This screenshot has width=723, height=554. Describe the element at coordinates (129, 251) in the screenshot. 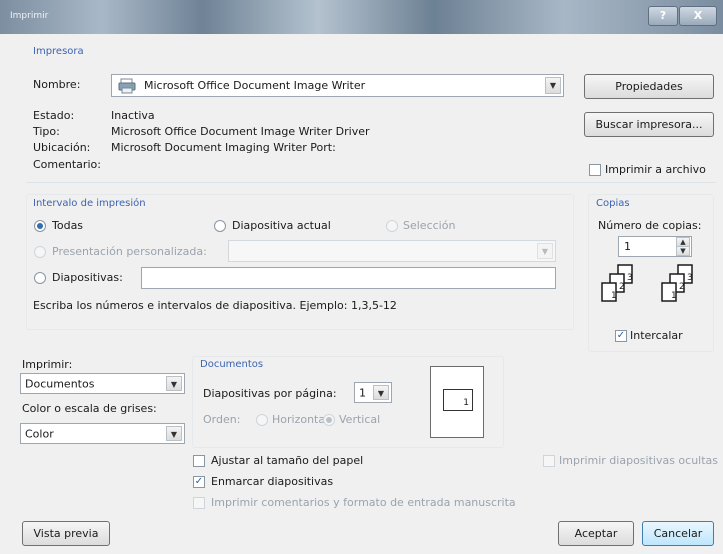

I see `custom-show-label: Presentación personalizada:` at that location.